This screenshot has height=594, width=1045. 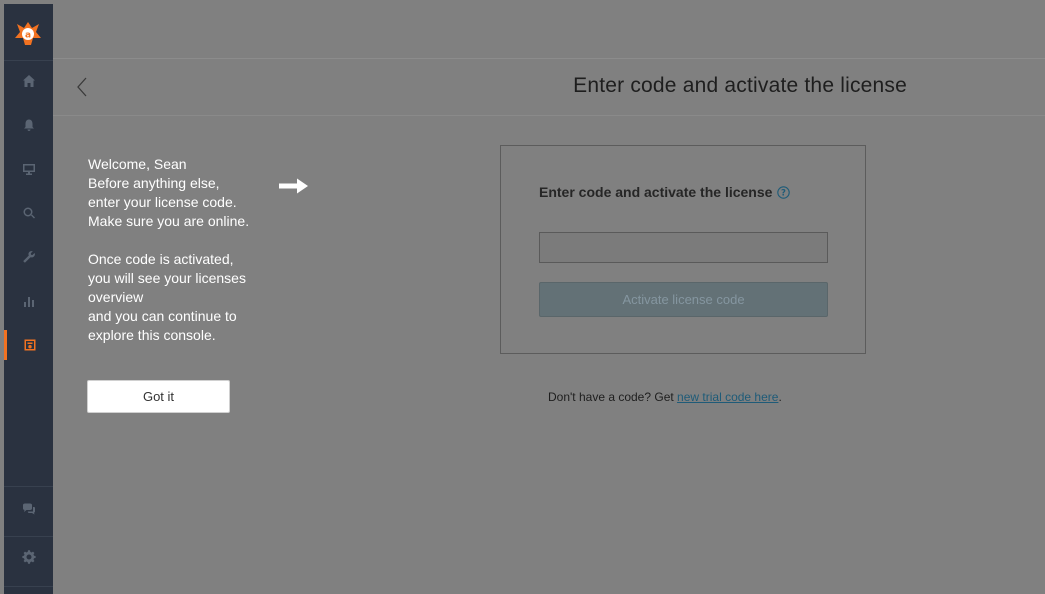 What do you see at coordinates (683, 299) in the screenshot?
I see `activate-license-button: Activate license code` at bounding box center [683, 299].